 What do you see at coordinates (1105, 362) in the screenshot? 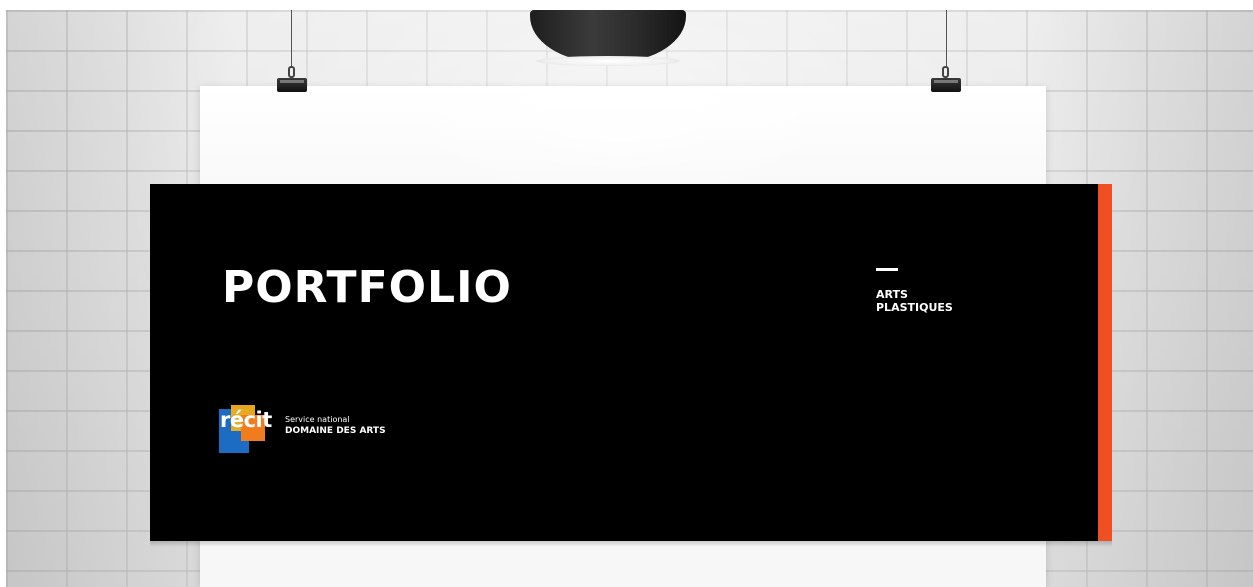
I see `orange-accent-stripe` at bounding box center [1105, 362].